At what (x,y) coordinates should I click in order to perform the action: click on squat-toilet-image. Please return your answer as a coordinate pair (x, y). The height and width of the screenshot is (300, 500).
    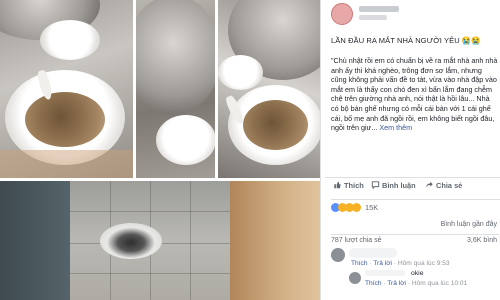
    Looking at the image, I should click on (131, 241).